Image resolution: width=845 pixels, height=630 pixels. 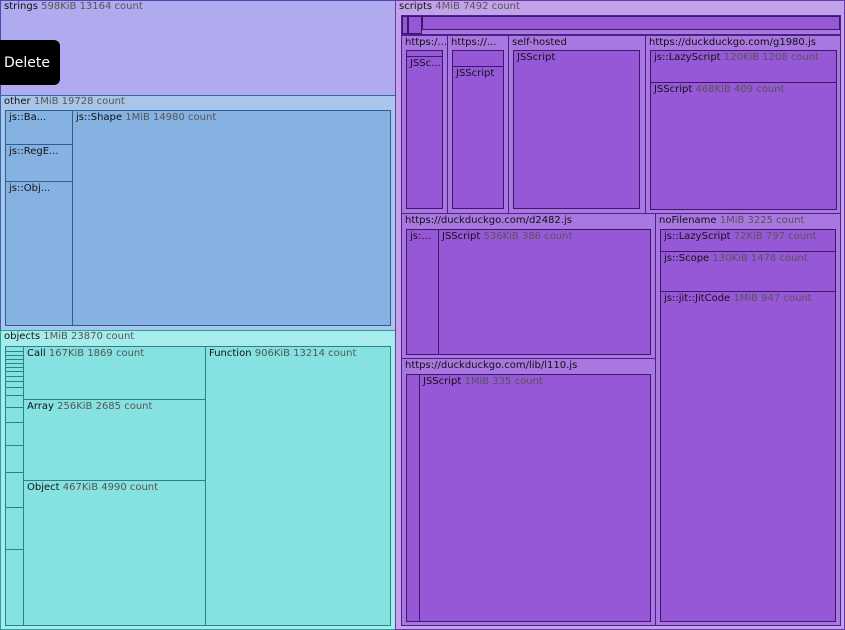 I want to click on treemap-node-lazyscript: js::LazyScript 120KiB 1208 count, so click(x=743, y=66).